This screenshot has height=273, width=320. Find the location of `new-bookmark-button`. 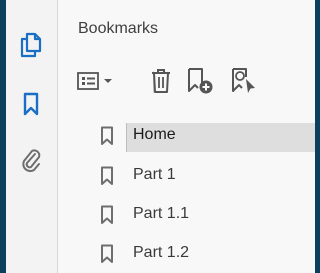

new-bookmark-button is located at coordinates (200, 81).